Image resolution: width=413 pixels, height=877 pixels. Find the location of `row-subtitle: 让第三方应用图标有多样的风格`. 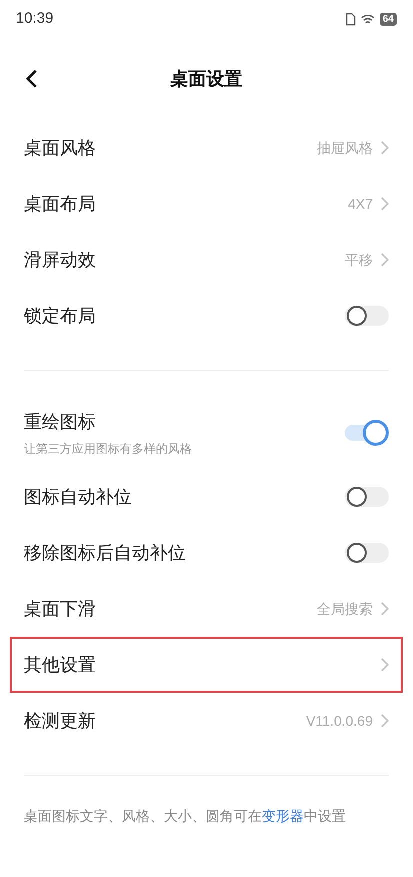

row-subtitle: 让第三方应用图标有多样的风格 is located at coordinates (108, 449).